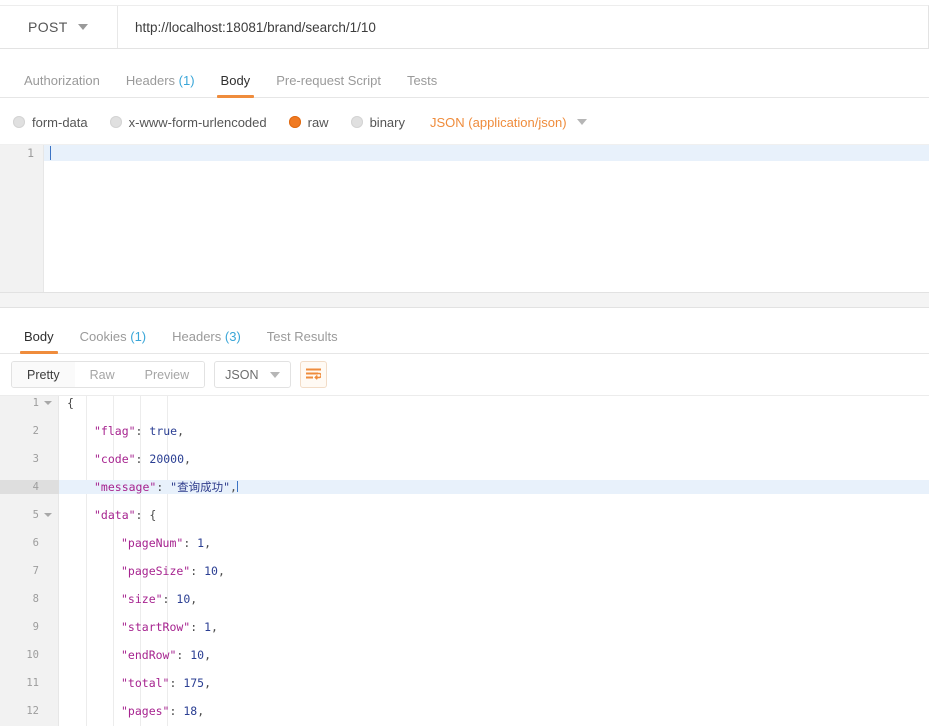 The width and height of the screenshot is (929, 726). What do you see at coordinates (152, 543) in the screenshot?
I see `code-token: "pageNum"` at bounding box center [152, 543].